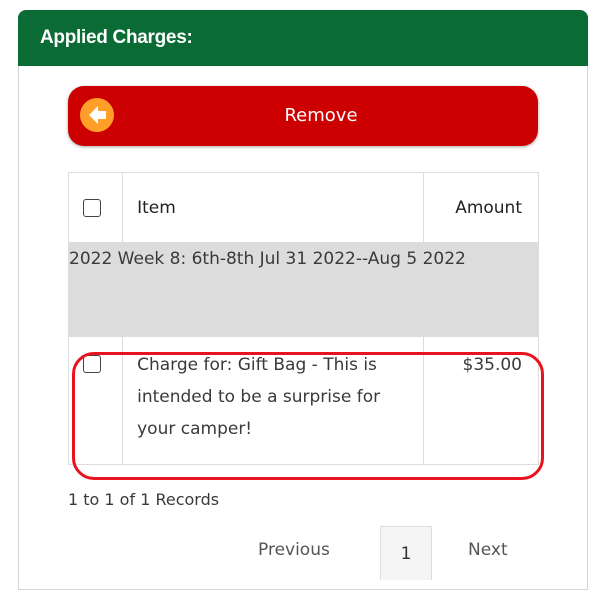  What do you see at coordinates (406, 553) in the screenshot?
I see `current-page-button: 1` at bounding box center [406, 553].